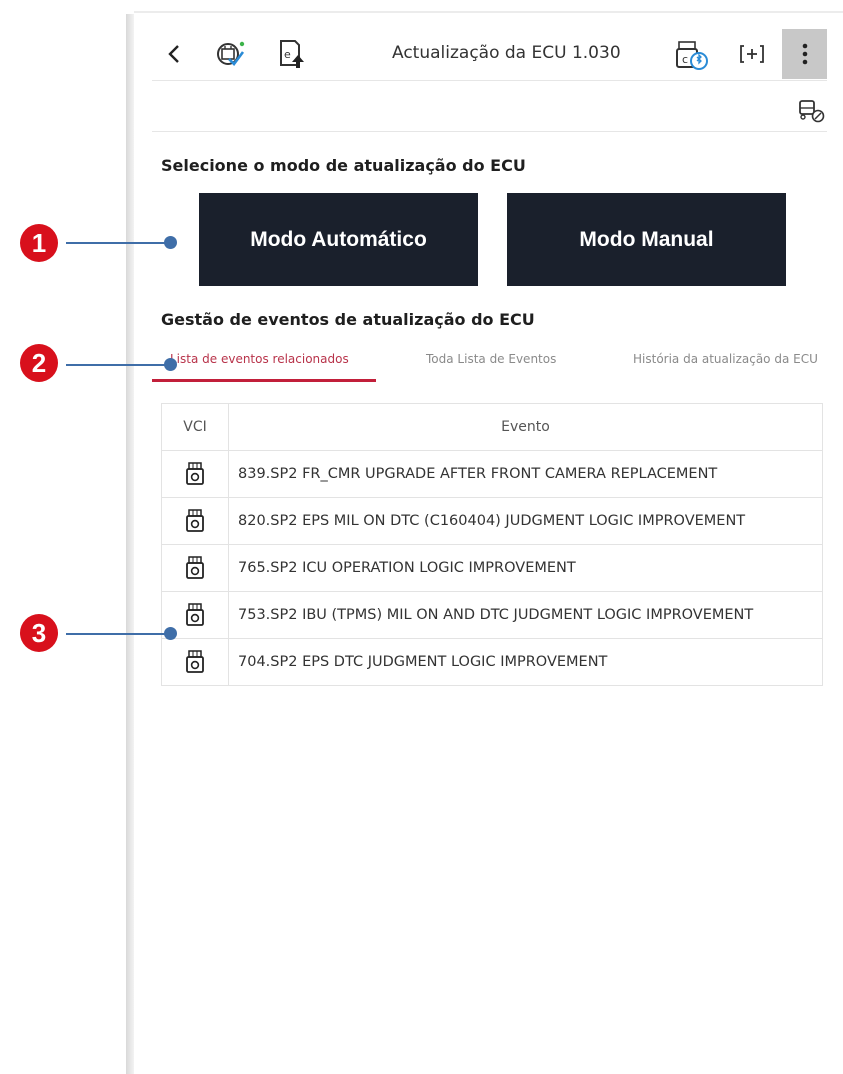 Image resolution: width=843 pixels, height=1074 pixels. I want to click on ecu-upload-icon: e, so click(291, 54).